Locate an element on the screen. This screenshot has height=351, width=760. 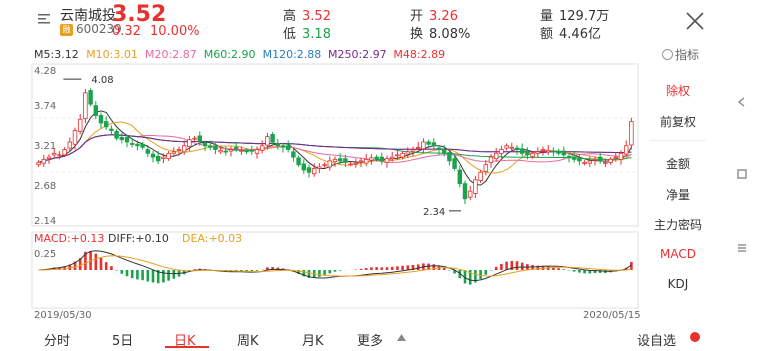
main-force-option: 主力密码 is located at coordinates (678, 224).